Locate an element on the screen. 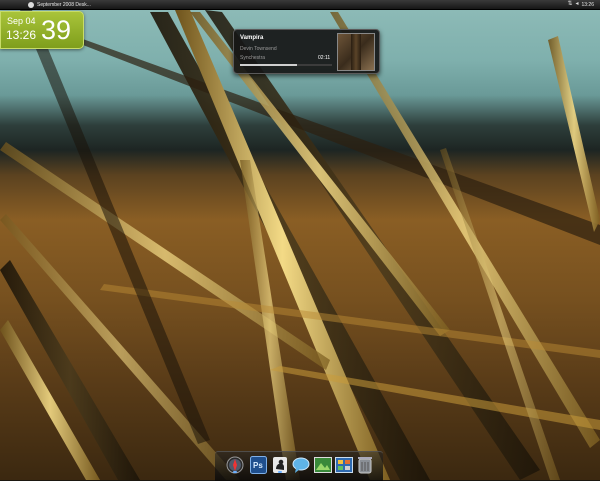 This screenshot has height=481, width=600. chat-bubble-icon is located at coordinates (301, 465).